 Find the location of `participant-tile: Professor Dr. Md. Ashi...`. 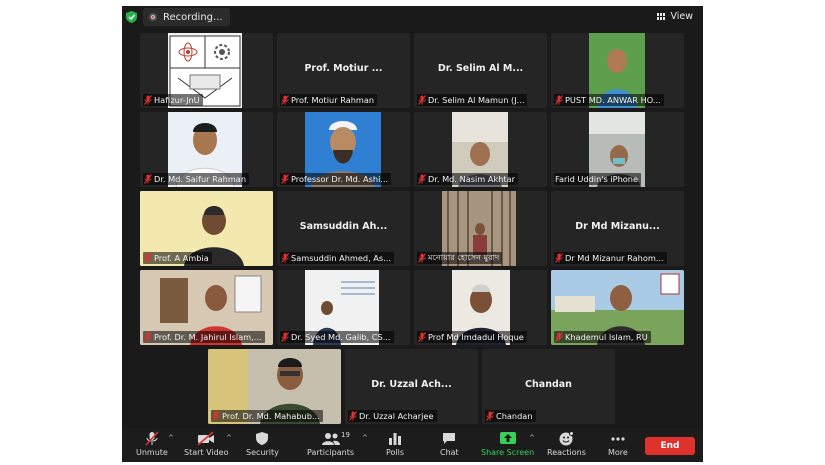

participant-tile: Professor Dr. Md. Ashi... is located at coordinates (343, 149).